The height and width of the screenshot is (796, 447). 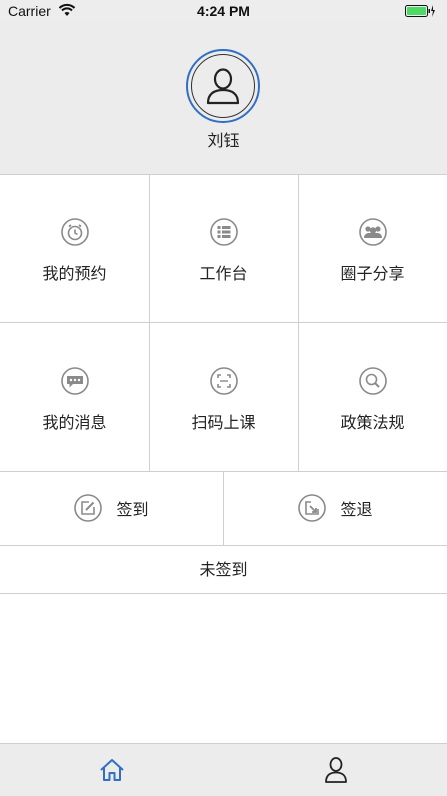 What do you see at coordinates (74, 422) in the screenshot?
I see `grid-item-label: 我的消息` at bounding box center [74, 422].